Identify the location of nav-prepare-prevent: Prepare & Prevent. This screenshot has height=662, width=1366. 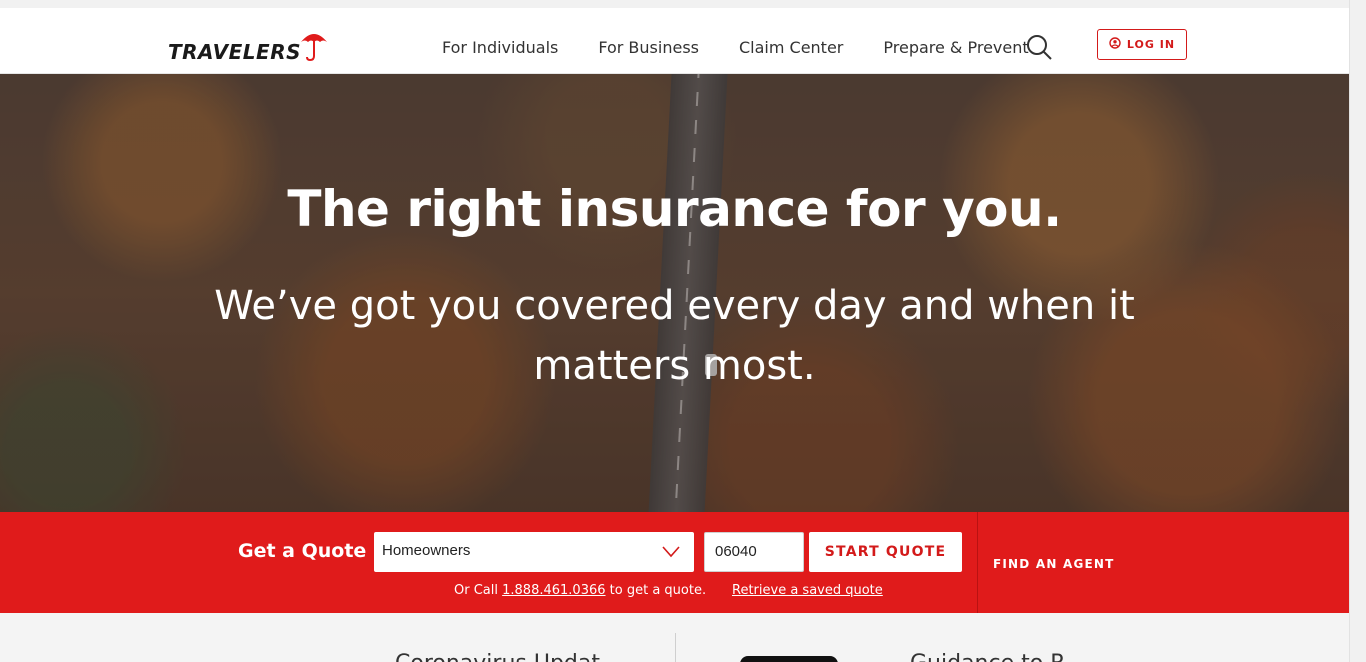
(955, 47).